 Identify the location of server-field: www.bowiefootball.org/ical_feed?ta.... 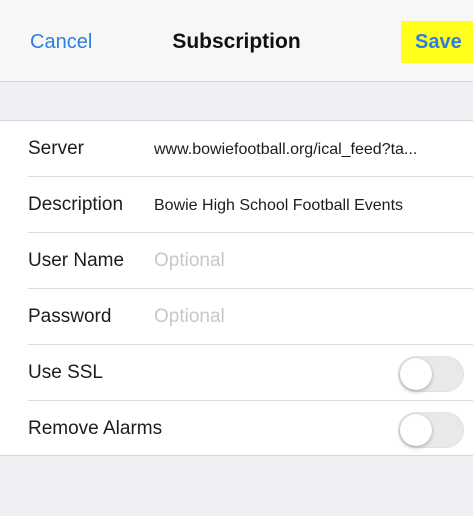
(307, 150).